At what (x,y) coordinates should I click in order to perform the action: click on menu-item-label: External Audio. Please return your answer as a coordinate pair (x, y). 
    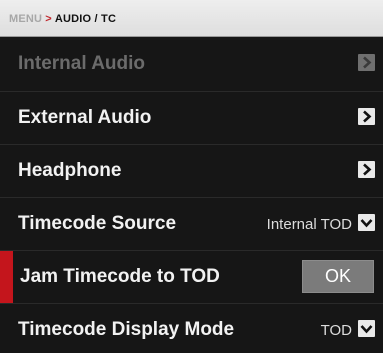
    Looking at the image, I should click on (85, 117).